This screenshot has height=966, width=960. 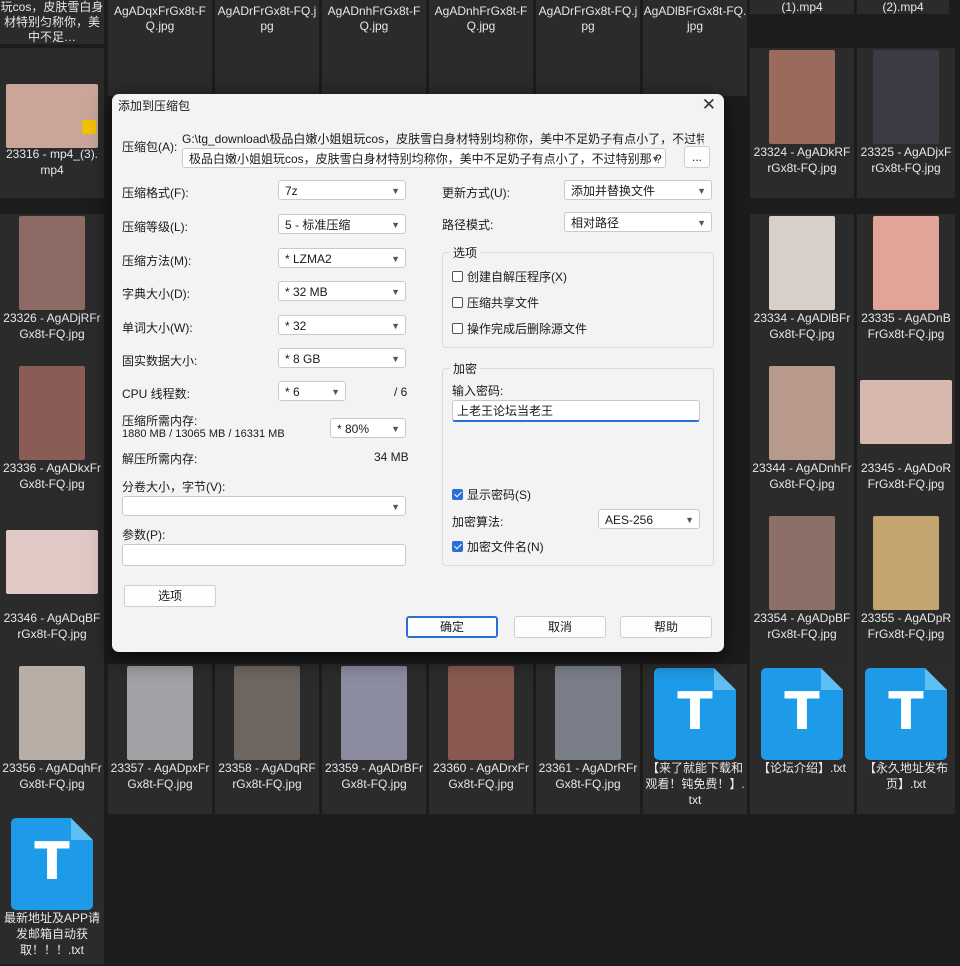 What do you see at coordinates (499, 495) in the screenshot?
I see `show-password-label: 显示密码(S)` at bounding box center [499, 495].